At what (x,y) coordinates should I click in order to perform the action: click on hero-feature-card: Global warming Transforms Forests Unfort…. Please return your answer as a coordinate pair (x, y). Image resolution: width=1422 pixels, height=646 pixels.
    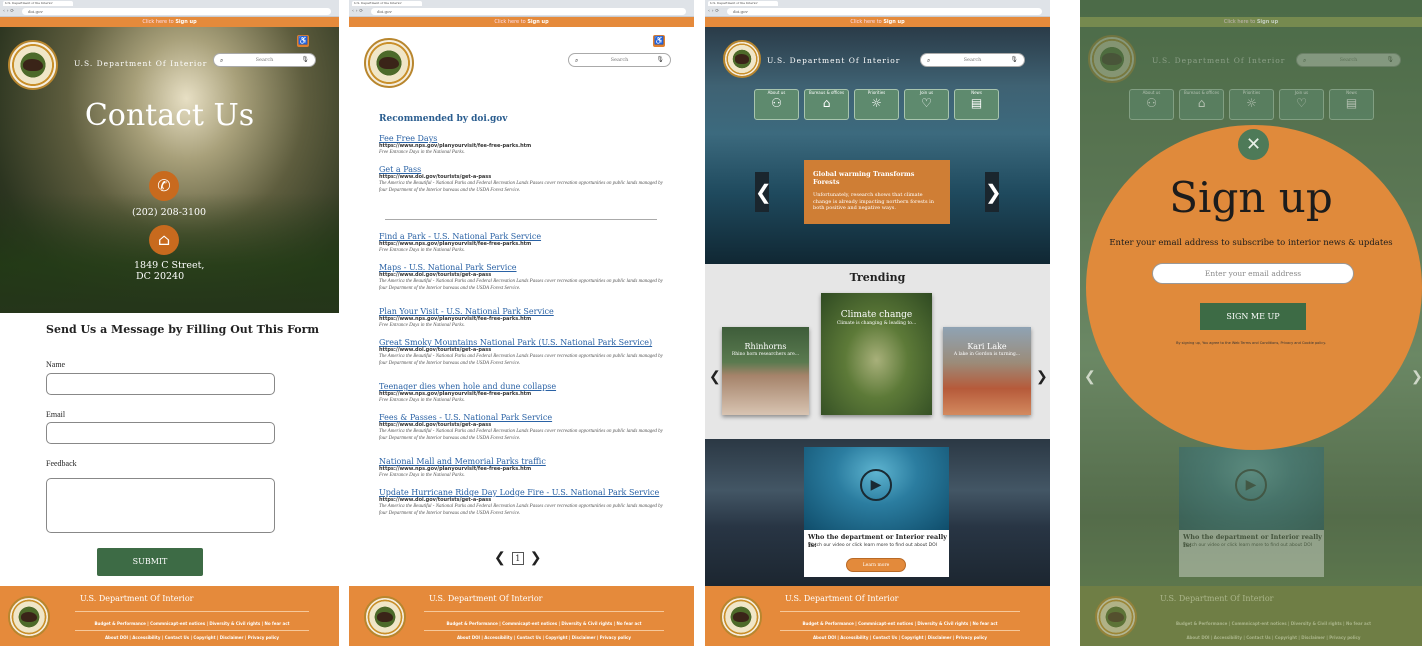
    Looking at the image, I should click on (877, 192).